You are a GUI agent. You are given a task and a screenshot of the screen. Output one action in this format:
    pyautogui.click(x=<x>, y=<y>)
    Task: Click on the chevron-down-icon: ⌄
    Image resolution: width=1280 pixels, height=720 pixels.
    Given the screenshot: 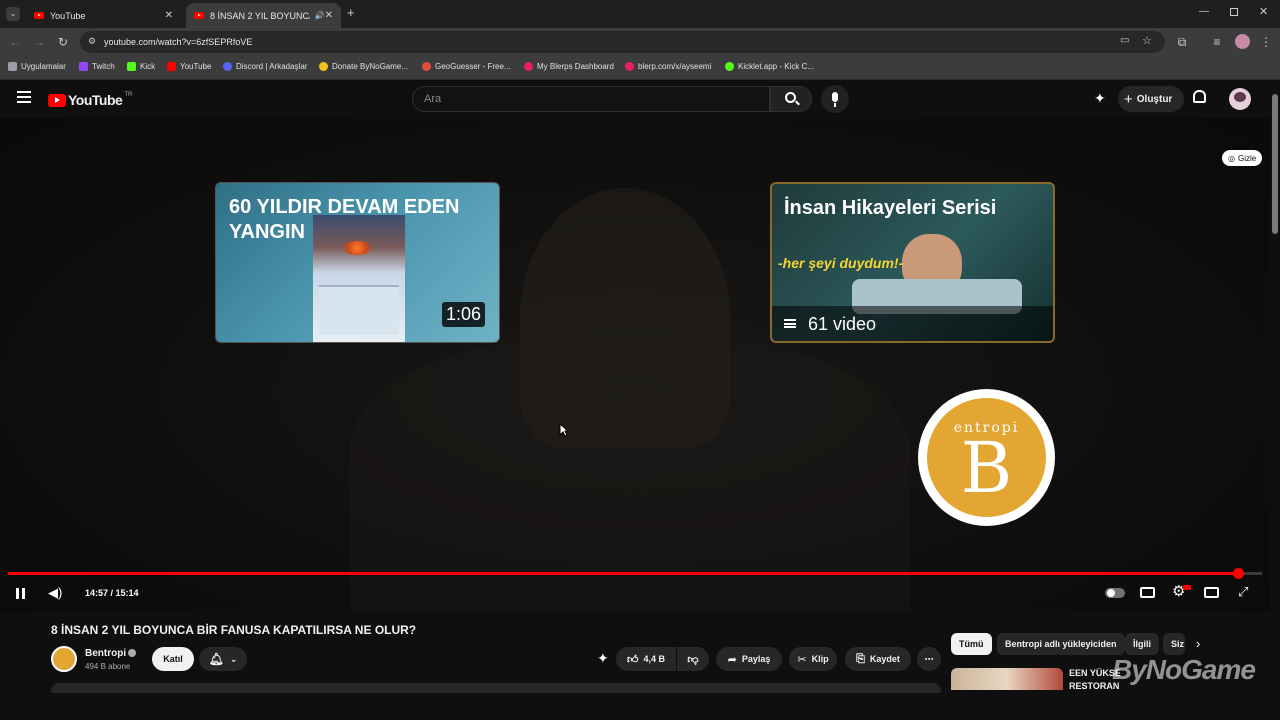 What is the action you would take?
    pyautogui.click(x=233, y=658)
    